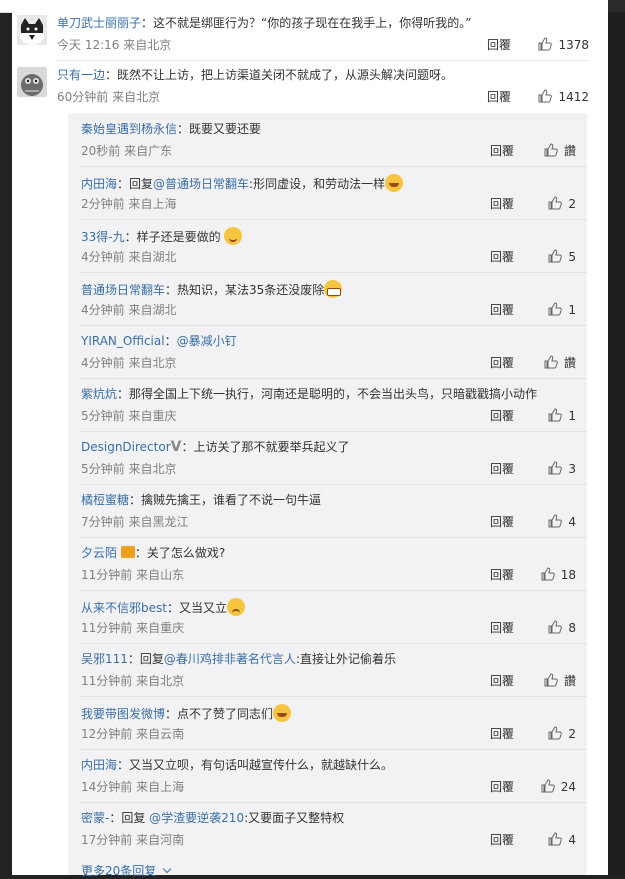  I want to click on reply-text: 普通场日常翻车：热知识，某法35条还没废除, so click(212, 289).